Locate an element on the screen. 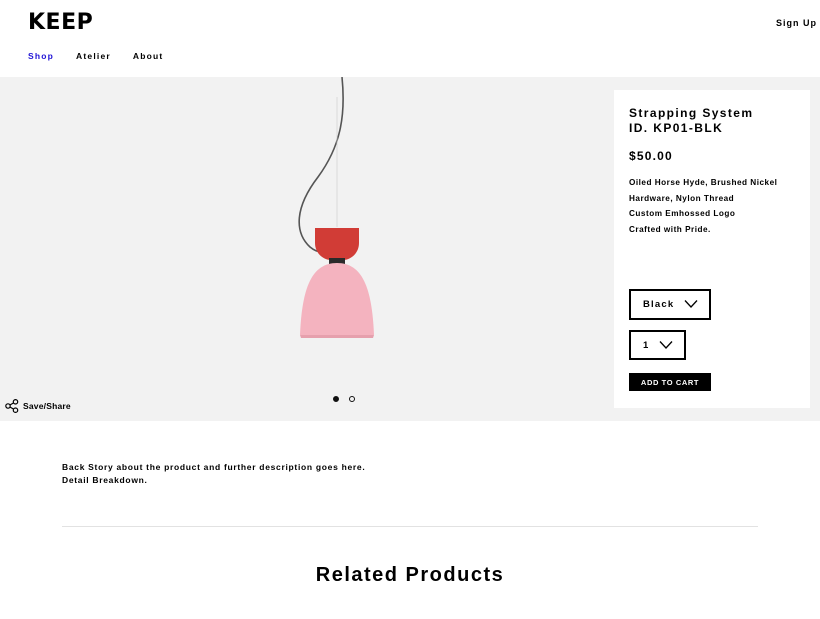  description-line: Oiled Horse Hyde, Brushed Nickel is located at coordinates (703, 182).